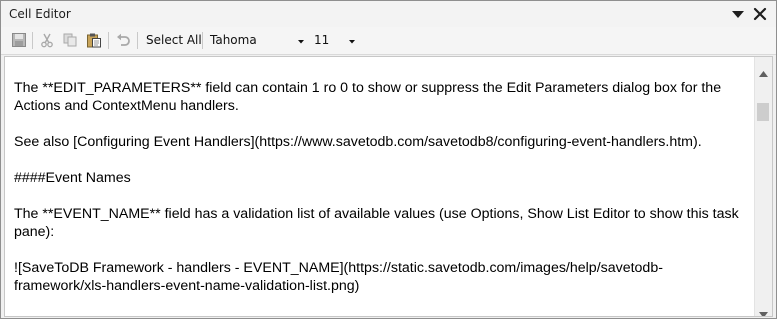  I want to click on vertical-scrollbar, so click(763, 186).